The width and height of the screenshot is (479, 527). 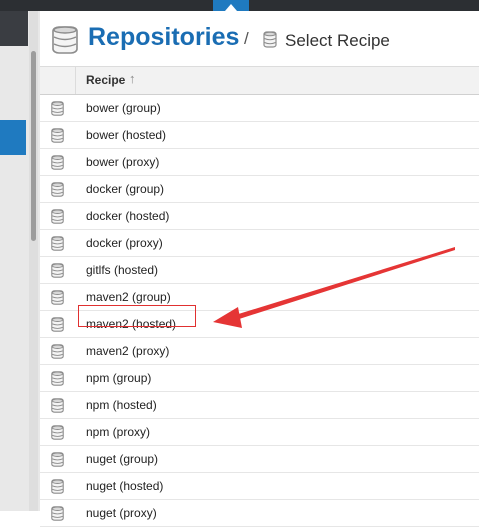 I want to click on table-row: docker (proxy), so click(x=259, y=243).